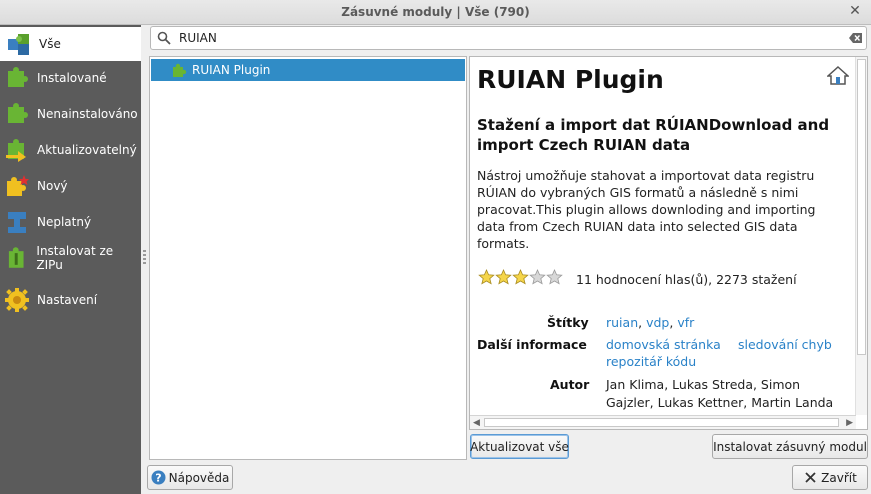 This screenshot has width=871, height=494. Describe the element at coordinates (87, 114) in the screenshot. I see `sidebar-item-label: Nenainstalováno` at that location.